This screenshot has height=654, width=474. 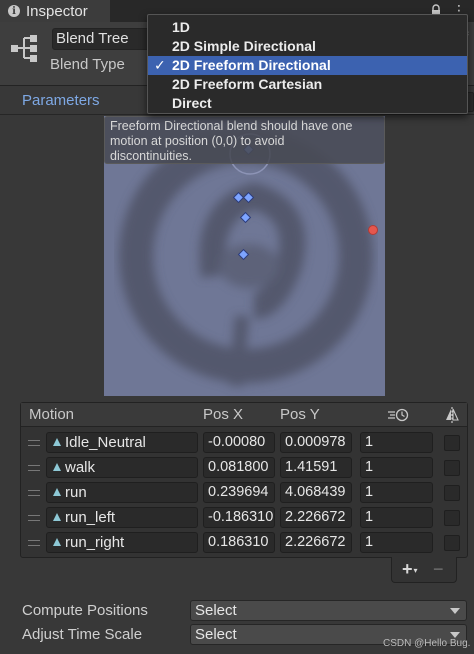 I want to click on motion-clip-field: run_right, so click(x=132, y=542).